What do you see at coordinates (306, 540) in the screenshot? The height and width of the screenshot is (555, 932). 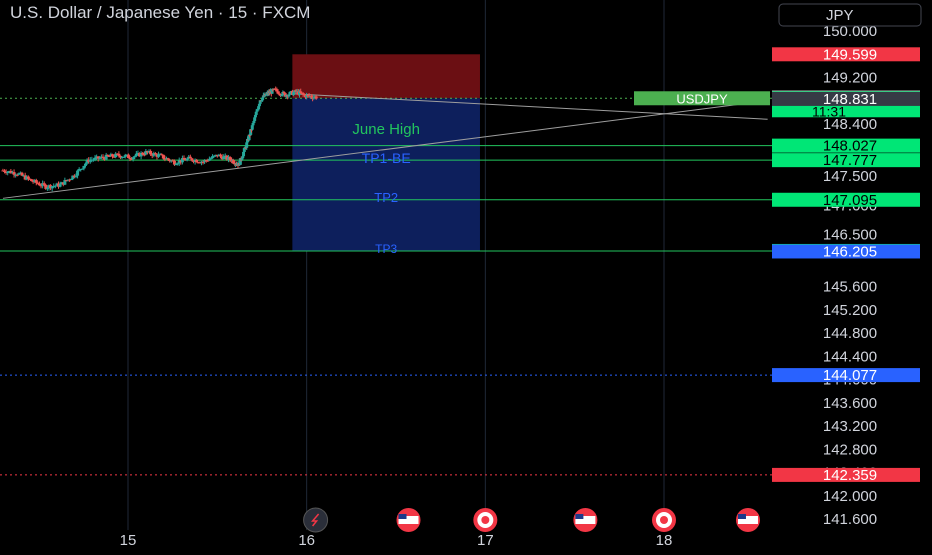 I see `x-tick-16: 16` at bounding box center [306, 540].